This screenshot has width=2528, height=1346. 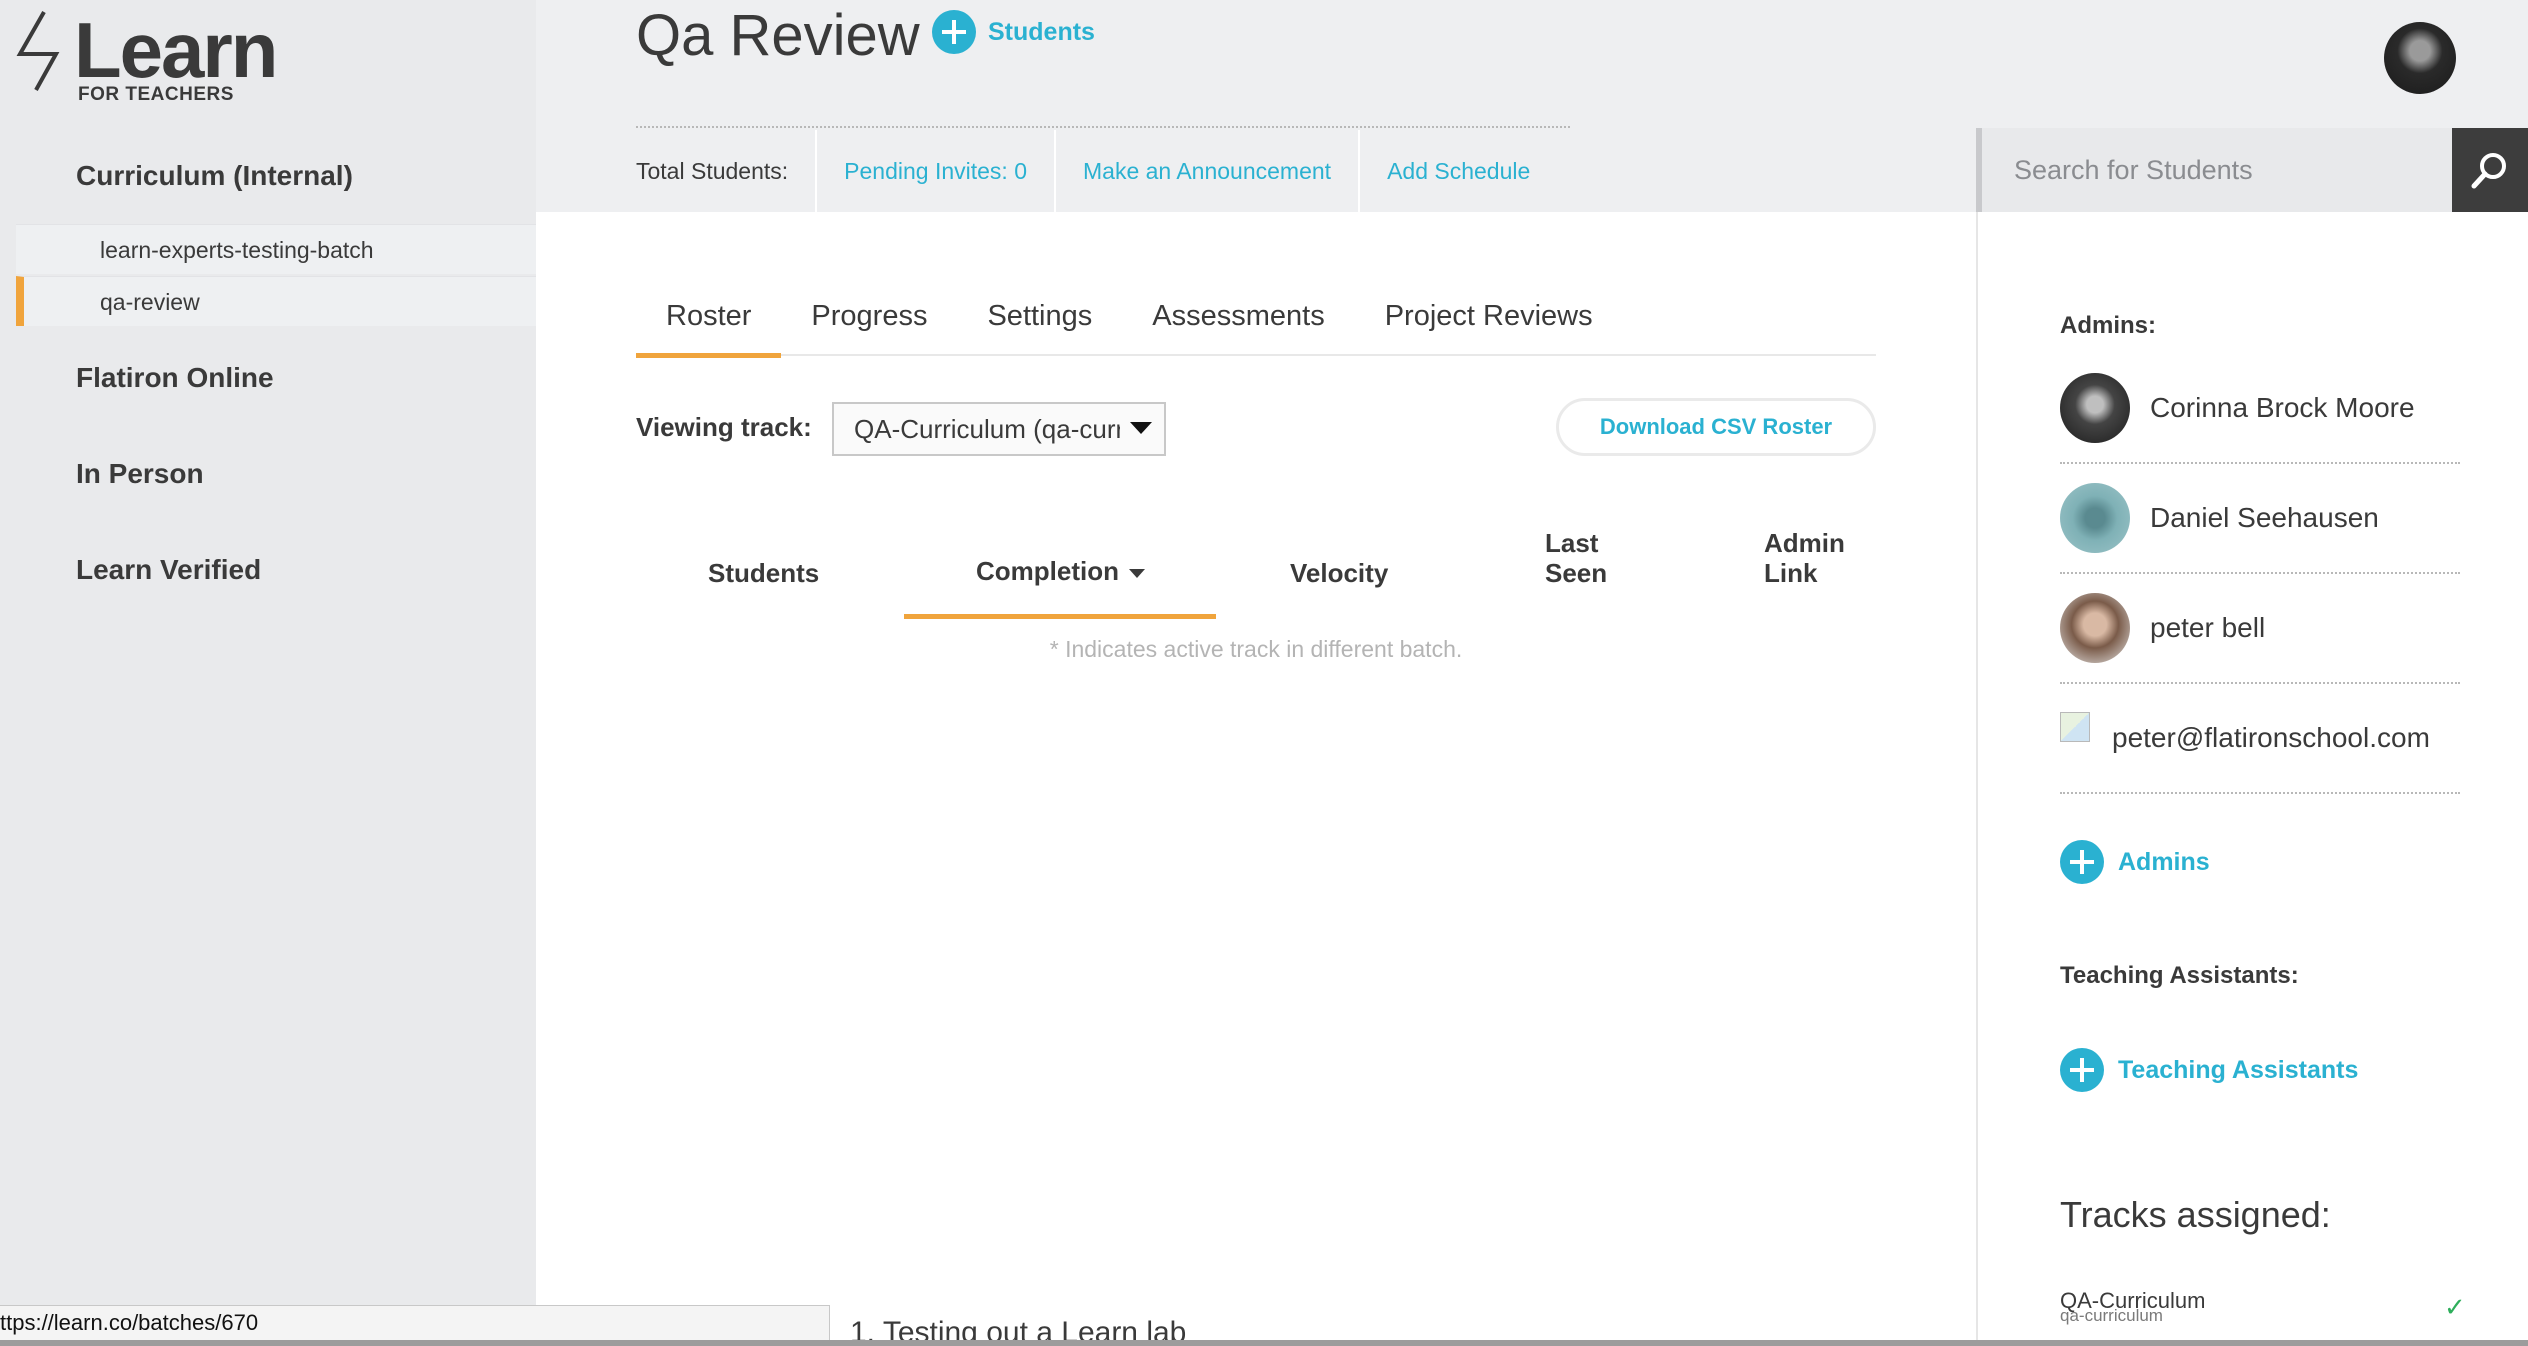 I want to click on page-title: Qa Review, so click(x=778, y=35).